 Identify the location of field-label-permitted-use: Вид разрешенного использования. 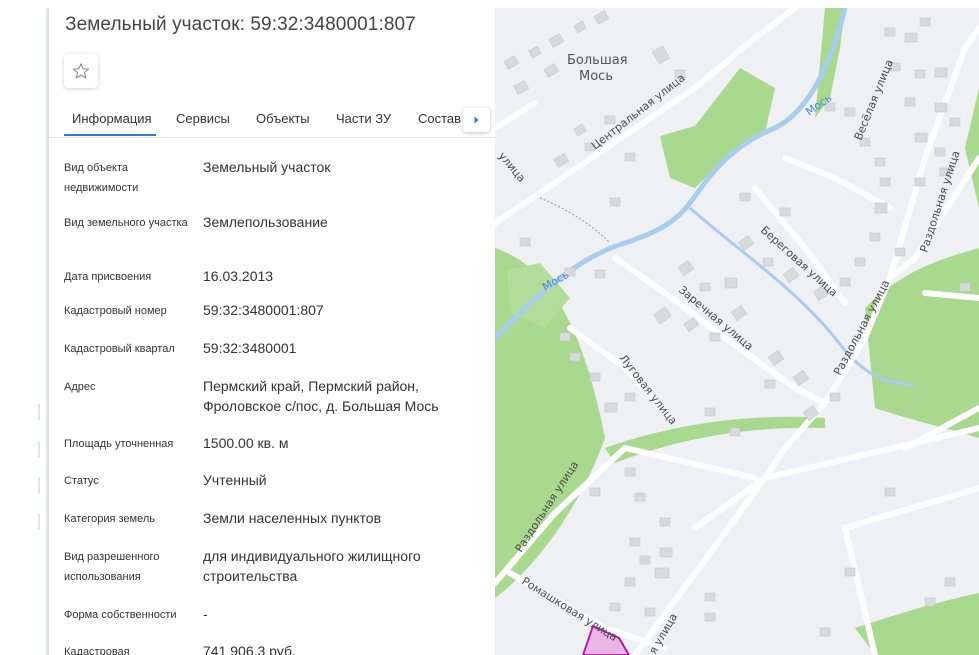
(112, 567).